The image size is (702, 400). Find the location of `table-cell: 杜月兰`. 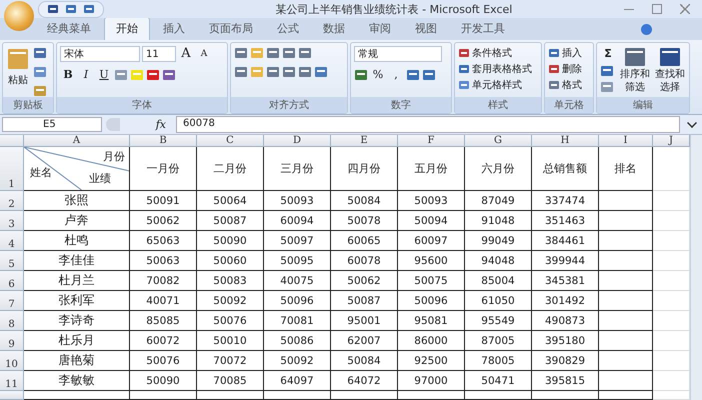

table-cell: 杜月兰 is located at coordinates (77, 281).